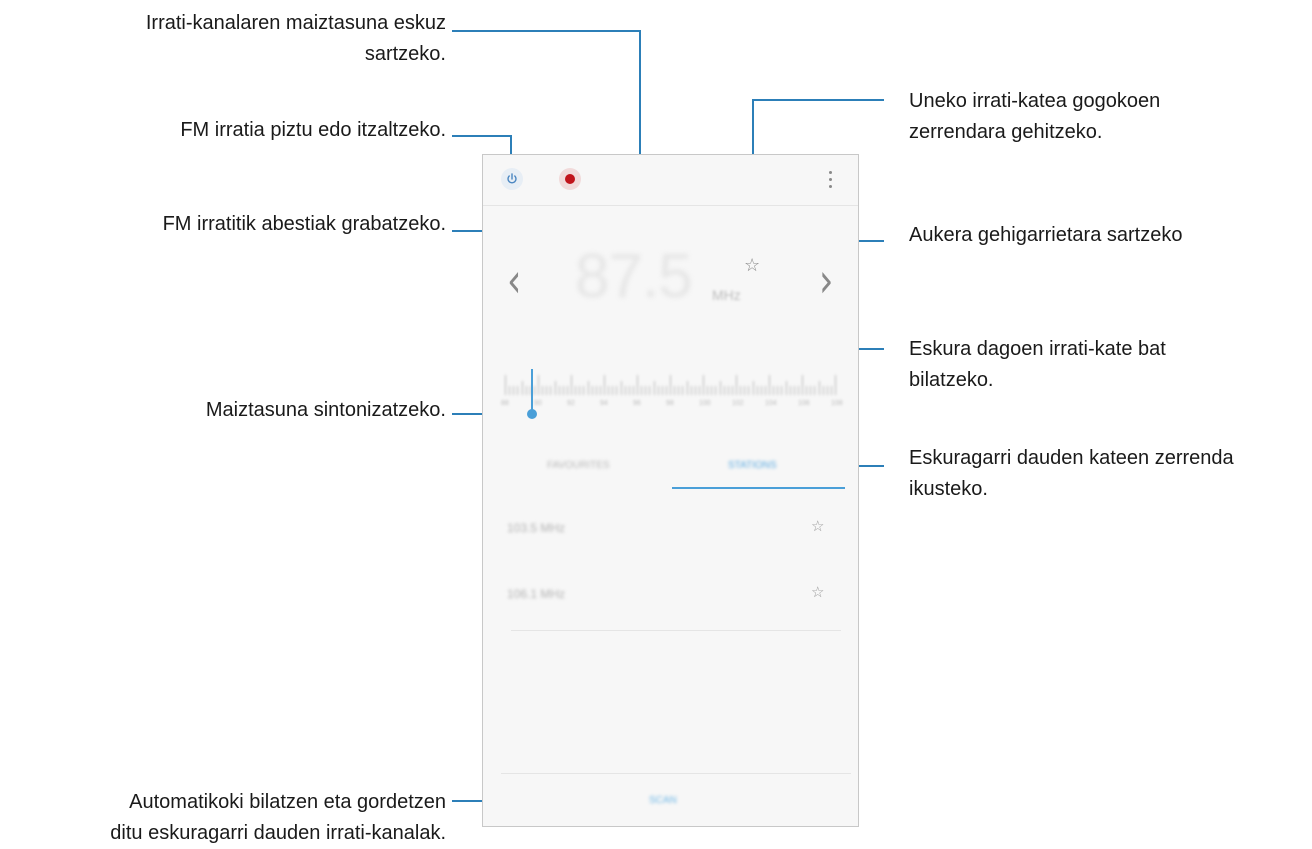 This screenshot has width=1312, height=849. What do you see at coordinates (295, 23) in the screenshot?
I see `callout-text: Irrati-kanalaren maiztasuna eskuz` at bounding box center [295, 23].